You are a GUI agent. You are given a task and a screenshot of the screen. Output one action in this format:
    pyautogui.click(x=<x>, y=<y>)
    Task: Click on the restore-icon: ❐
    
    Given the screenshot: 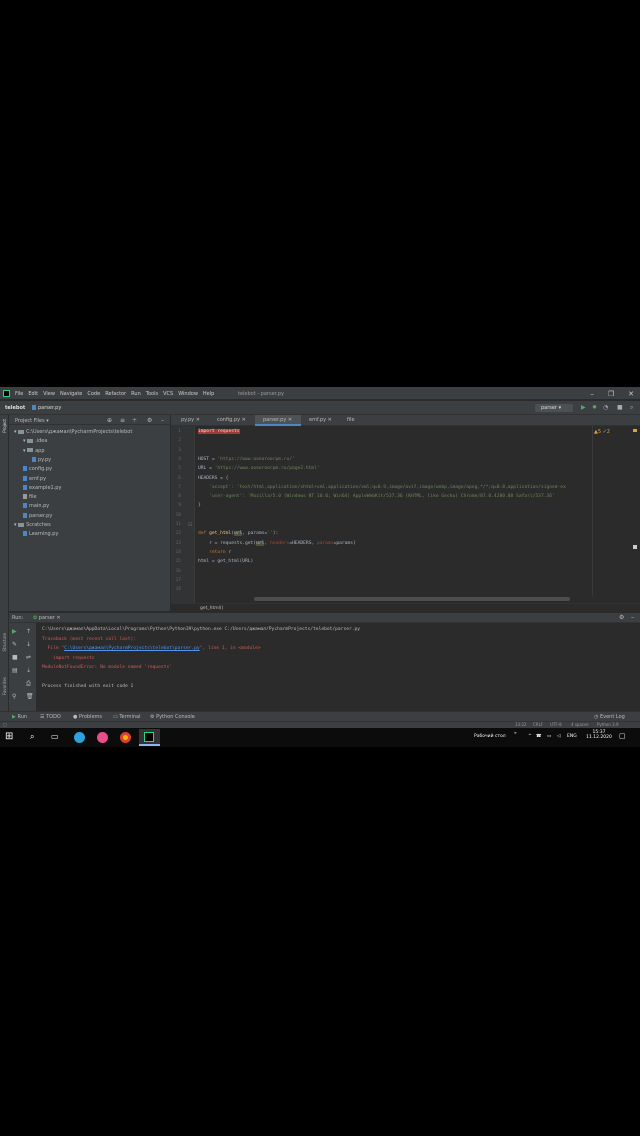 What is the action you would take?
    pyautogui.click(x=611, y=394)
    